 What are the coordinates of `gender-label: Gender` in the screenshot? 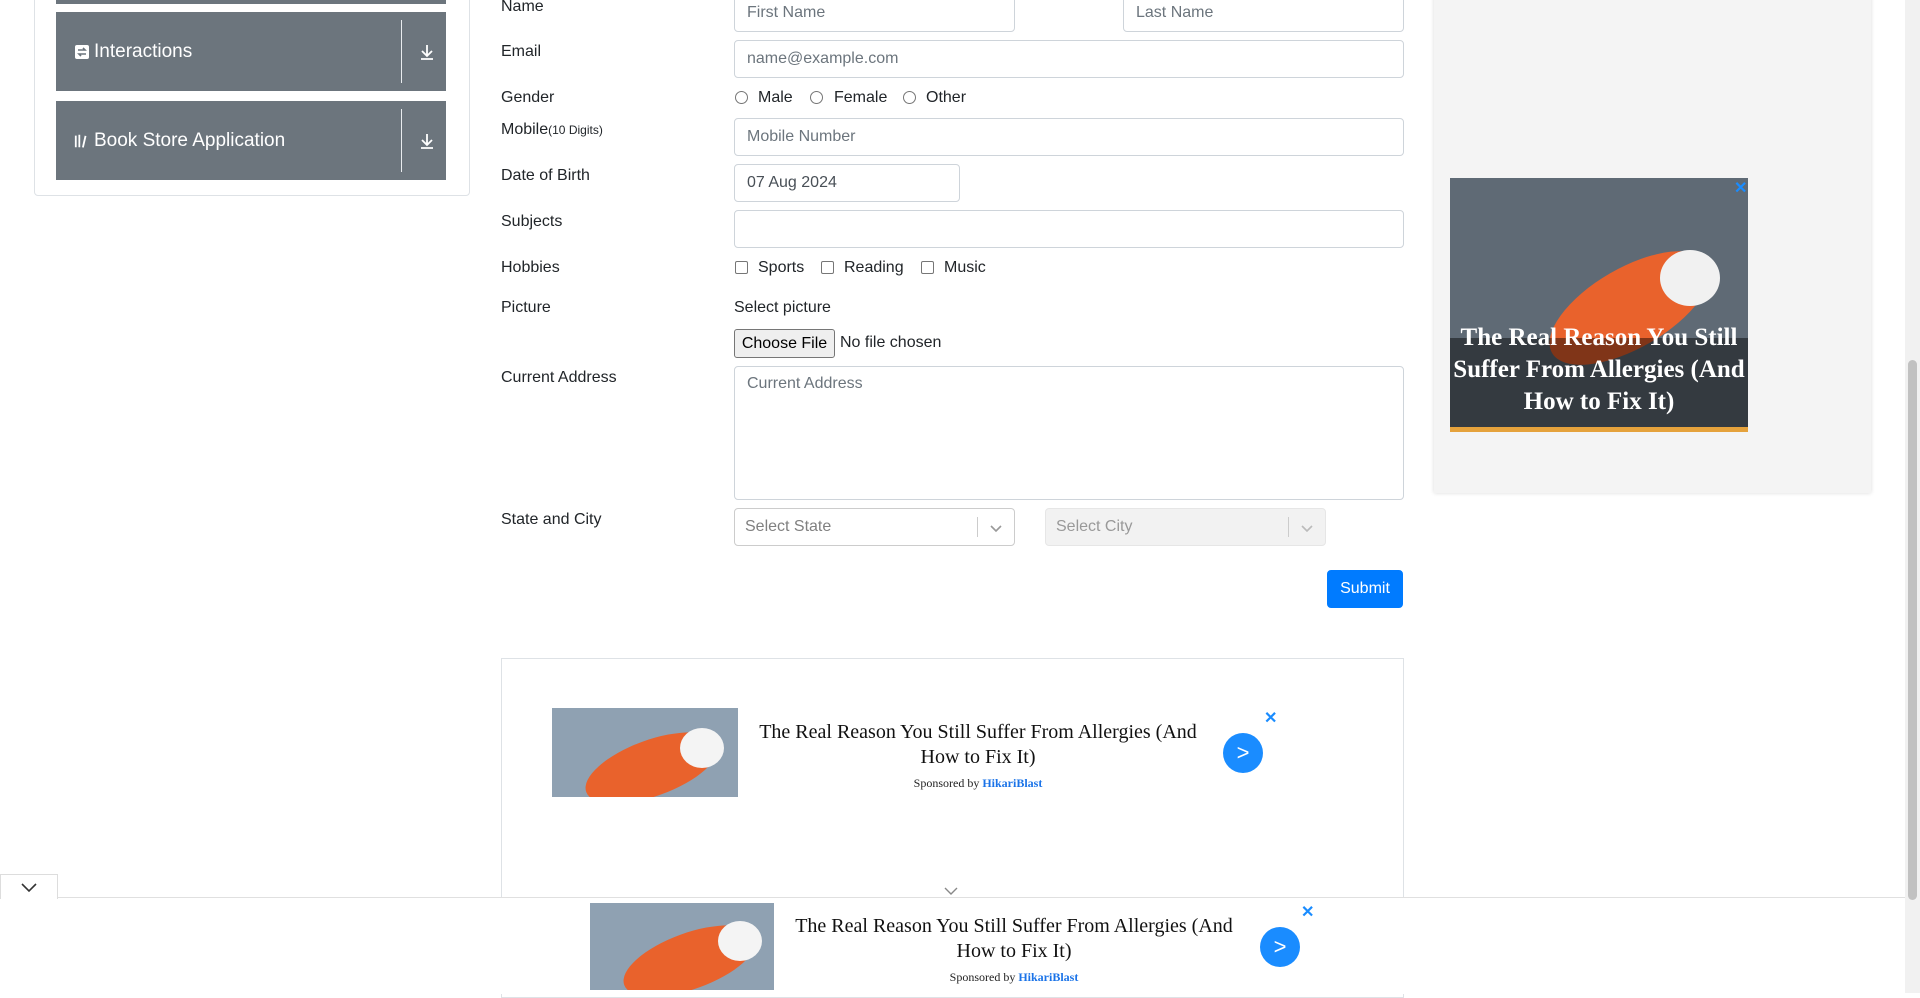 It's located at (528, 97).